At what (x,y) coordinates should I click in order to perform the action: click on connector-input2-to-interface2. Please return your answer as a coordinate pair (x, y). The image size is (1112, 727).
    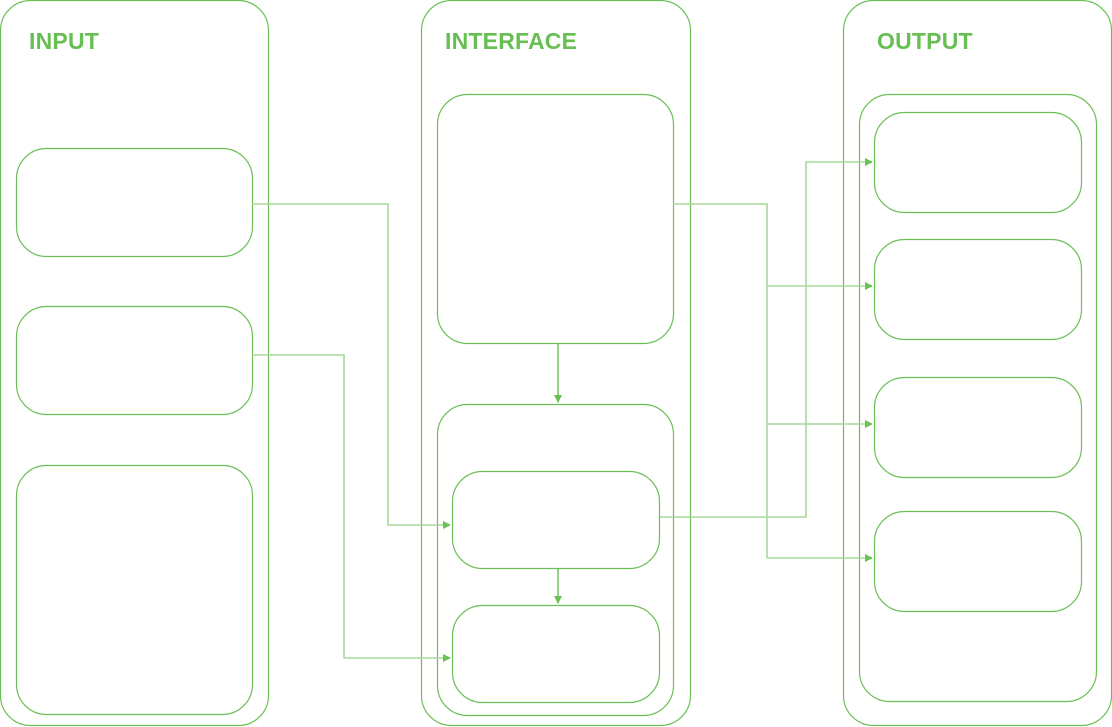
    Looking at the image, I should click on (351, 508).